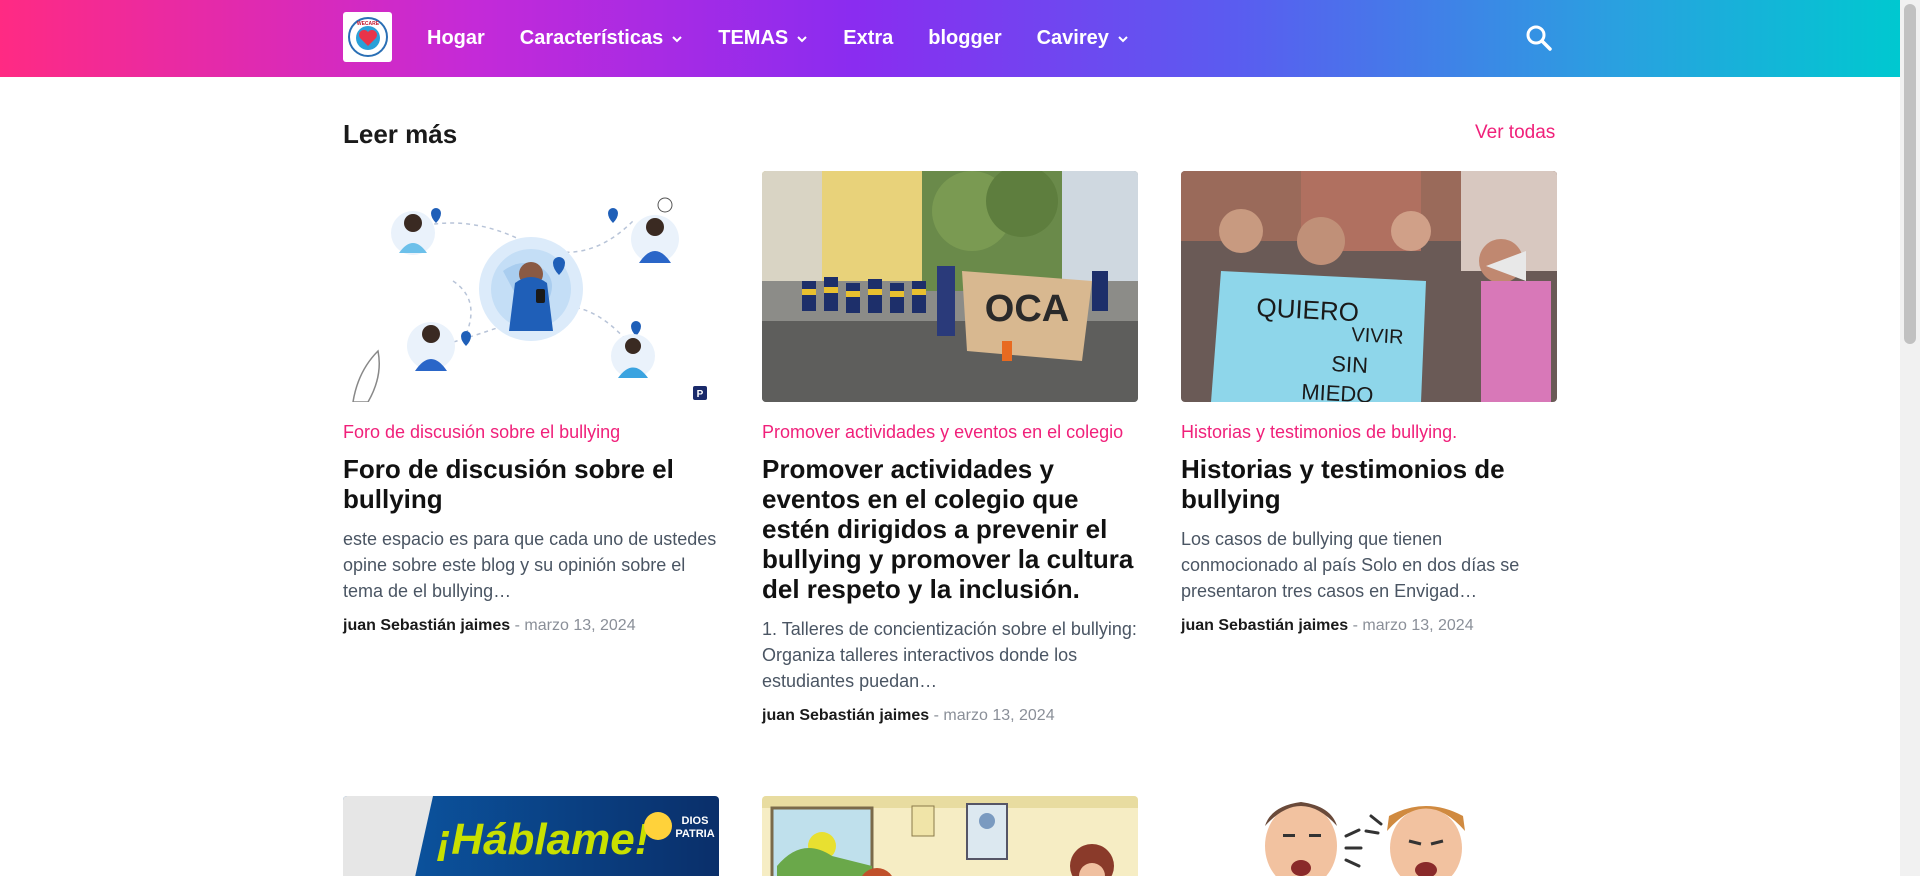  I want to click on watermark-letter: P, so click(700, 394).